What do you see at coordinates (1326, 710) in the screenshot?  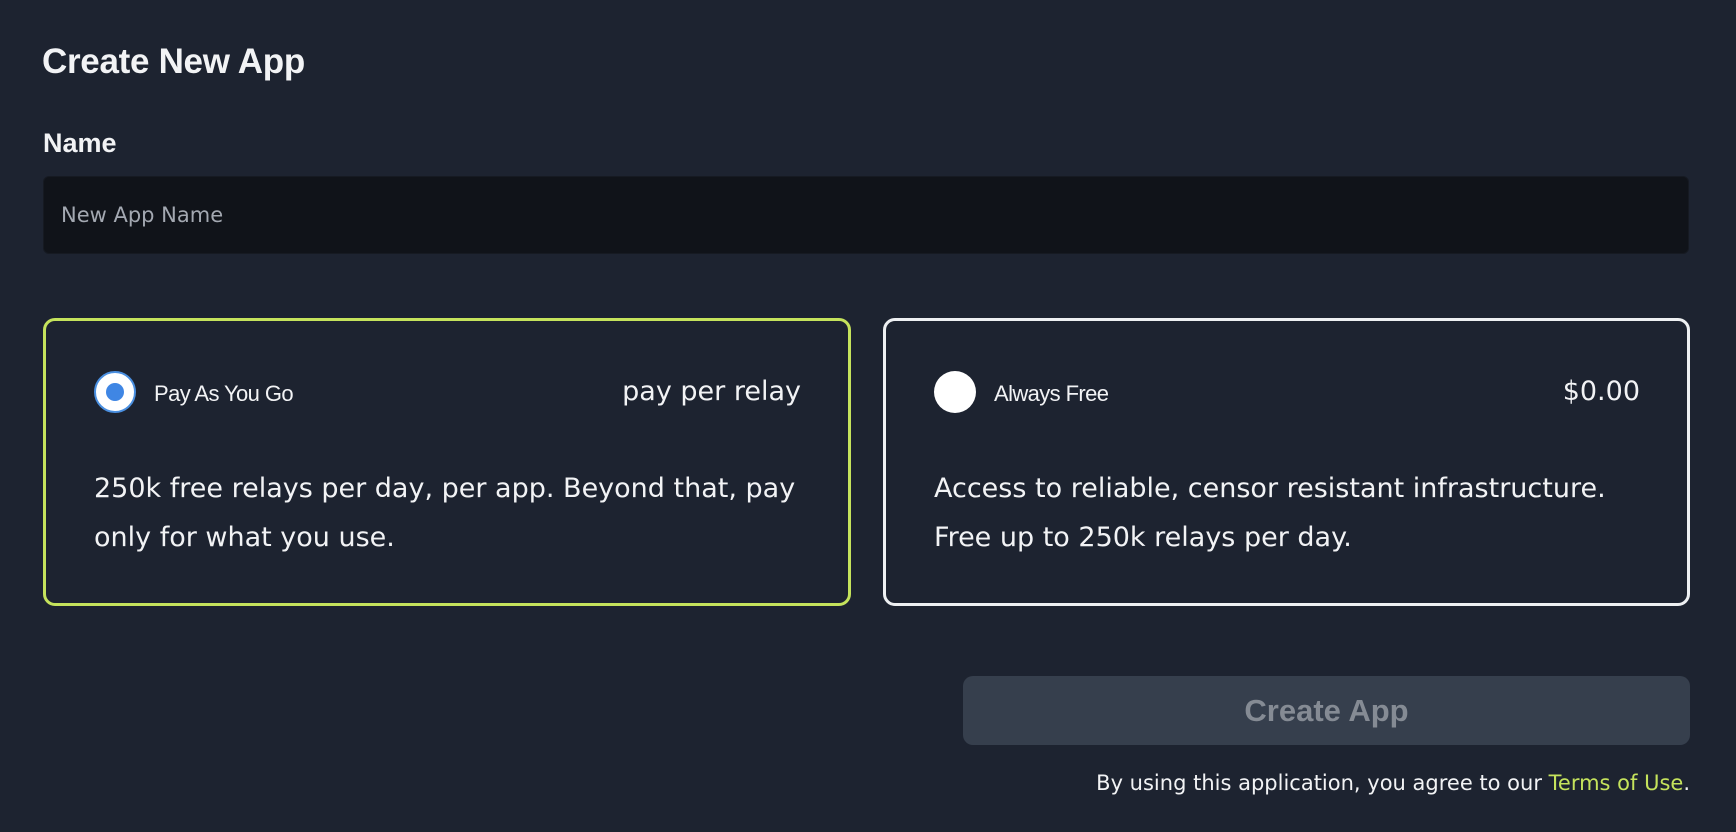 I see `create-app-button: Create App` at bounding box center [1326, 710].